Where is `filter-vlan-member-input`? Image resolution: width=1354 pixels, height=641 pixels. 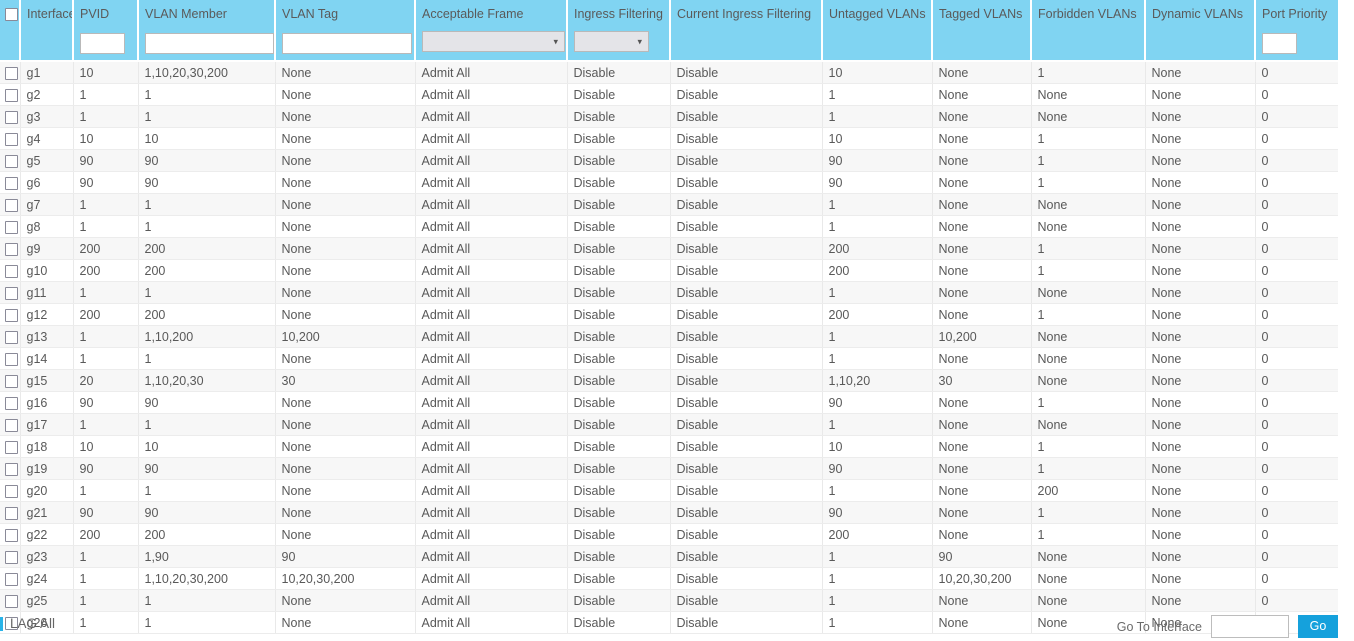
filter-vlan-member-input is located at coordinates (209, 43).